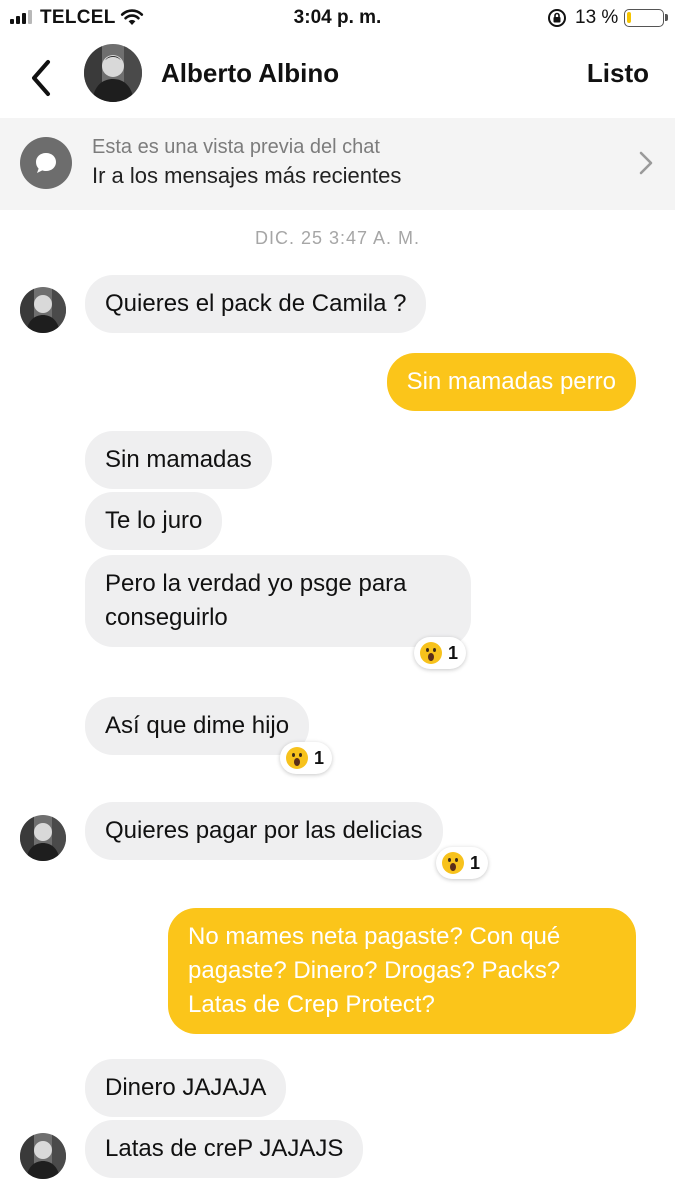 Image resolution: width=675 pixels, height=1200 pixels. What do you see at coordinates (646, 18) in the screenshot?
I see `battery-icon` at bounding box center [646, 18].